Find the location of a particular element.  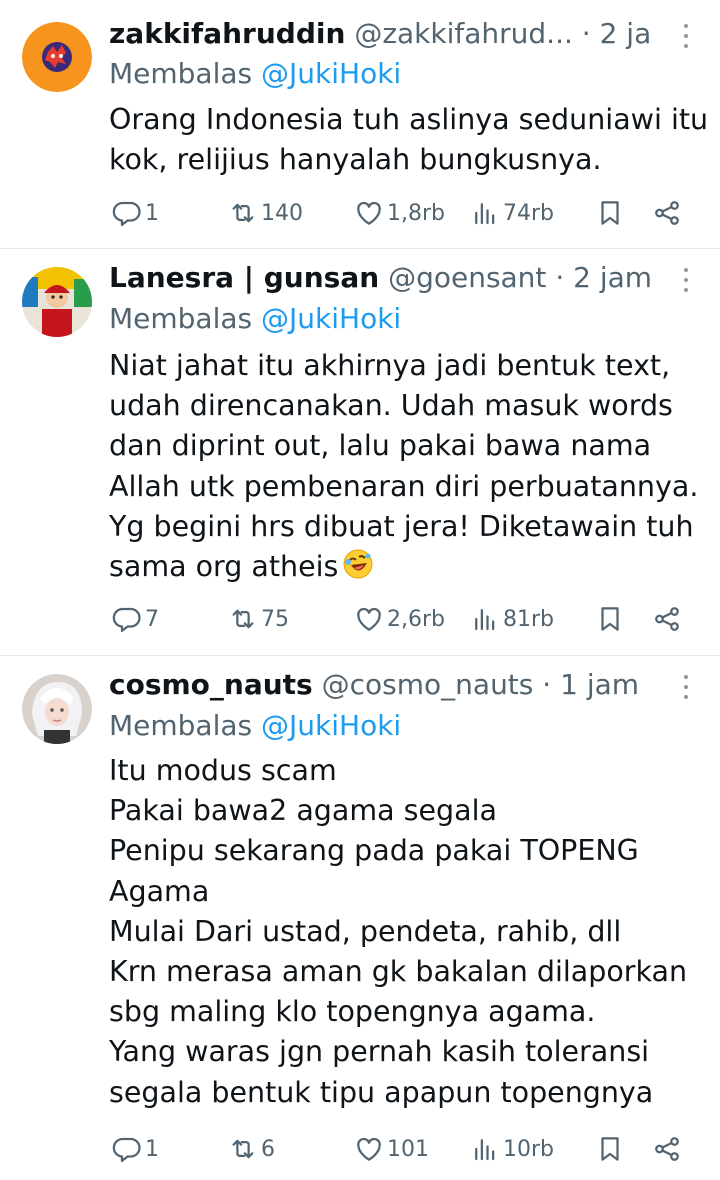

text-line: udah direncanakan. Udah masuk words is located at coordinates (391, 406).